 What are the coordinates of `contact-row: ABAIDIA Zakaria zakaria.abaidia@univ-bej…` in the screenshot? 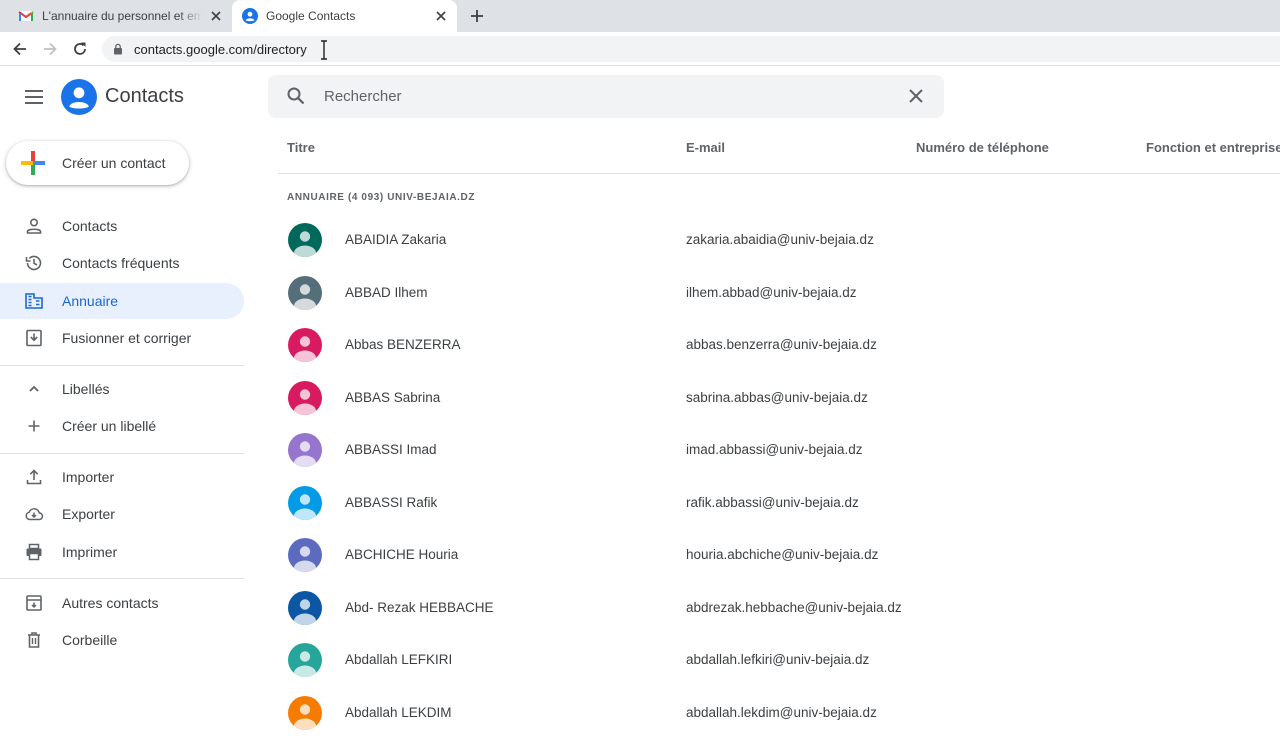 It's located at (779, 240).